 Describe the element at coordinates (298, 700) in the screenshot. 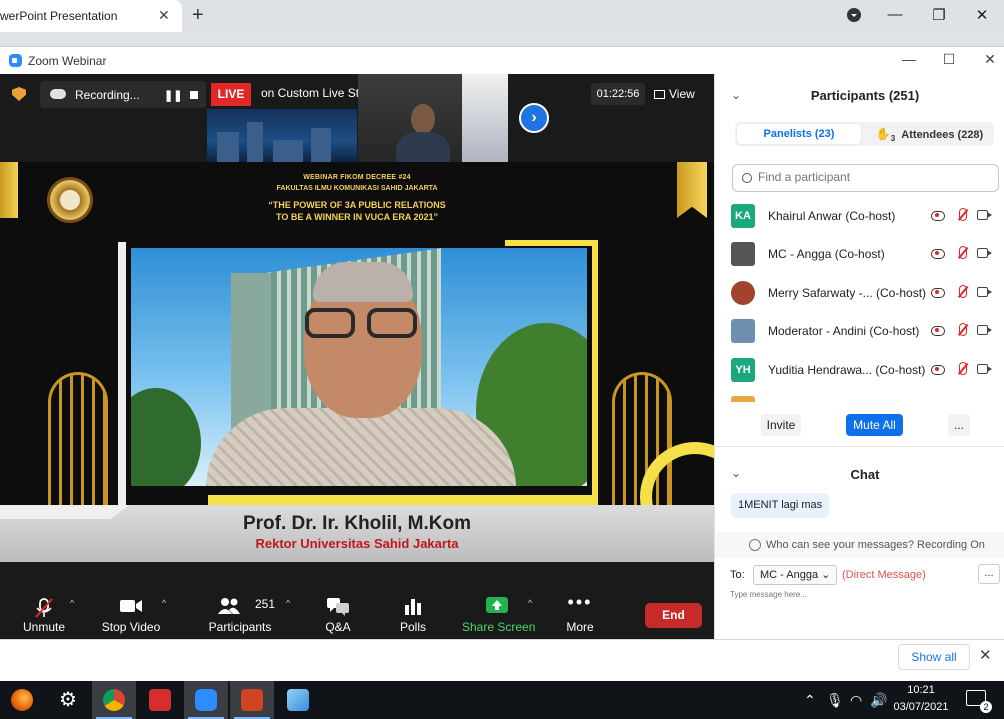

I see `taskbar-notes` at that location.